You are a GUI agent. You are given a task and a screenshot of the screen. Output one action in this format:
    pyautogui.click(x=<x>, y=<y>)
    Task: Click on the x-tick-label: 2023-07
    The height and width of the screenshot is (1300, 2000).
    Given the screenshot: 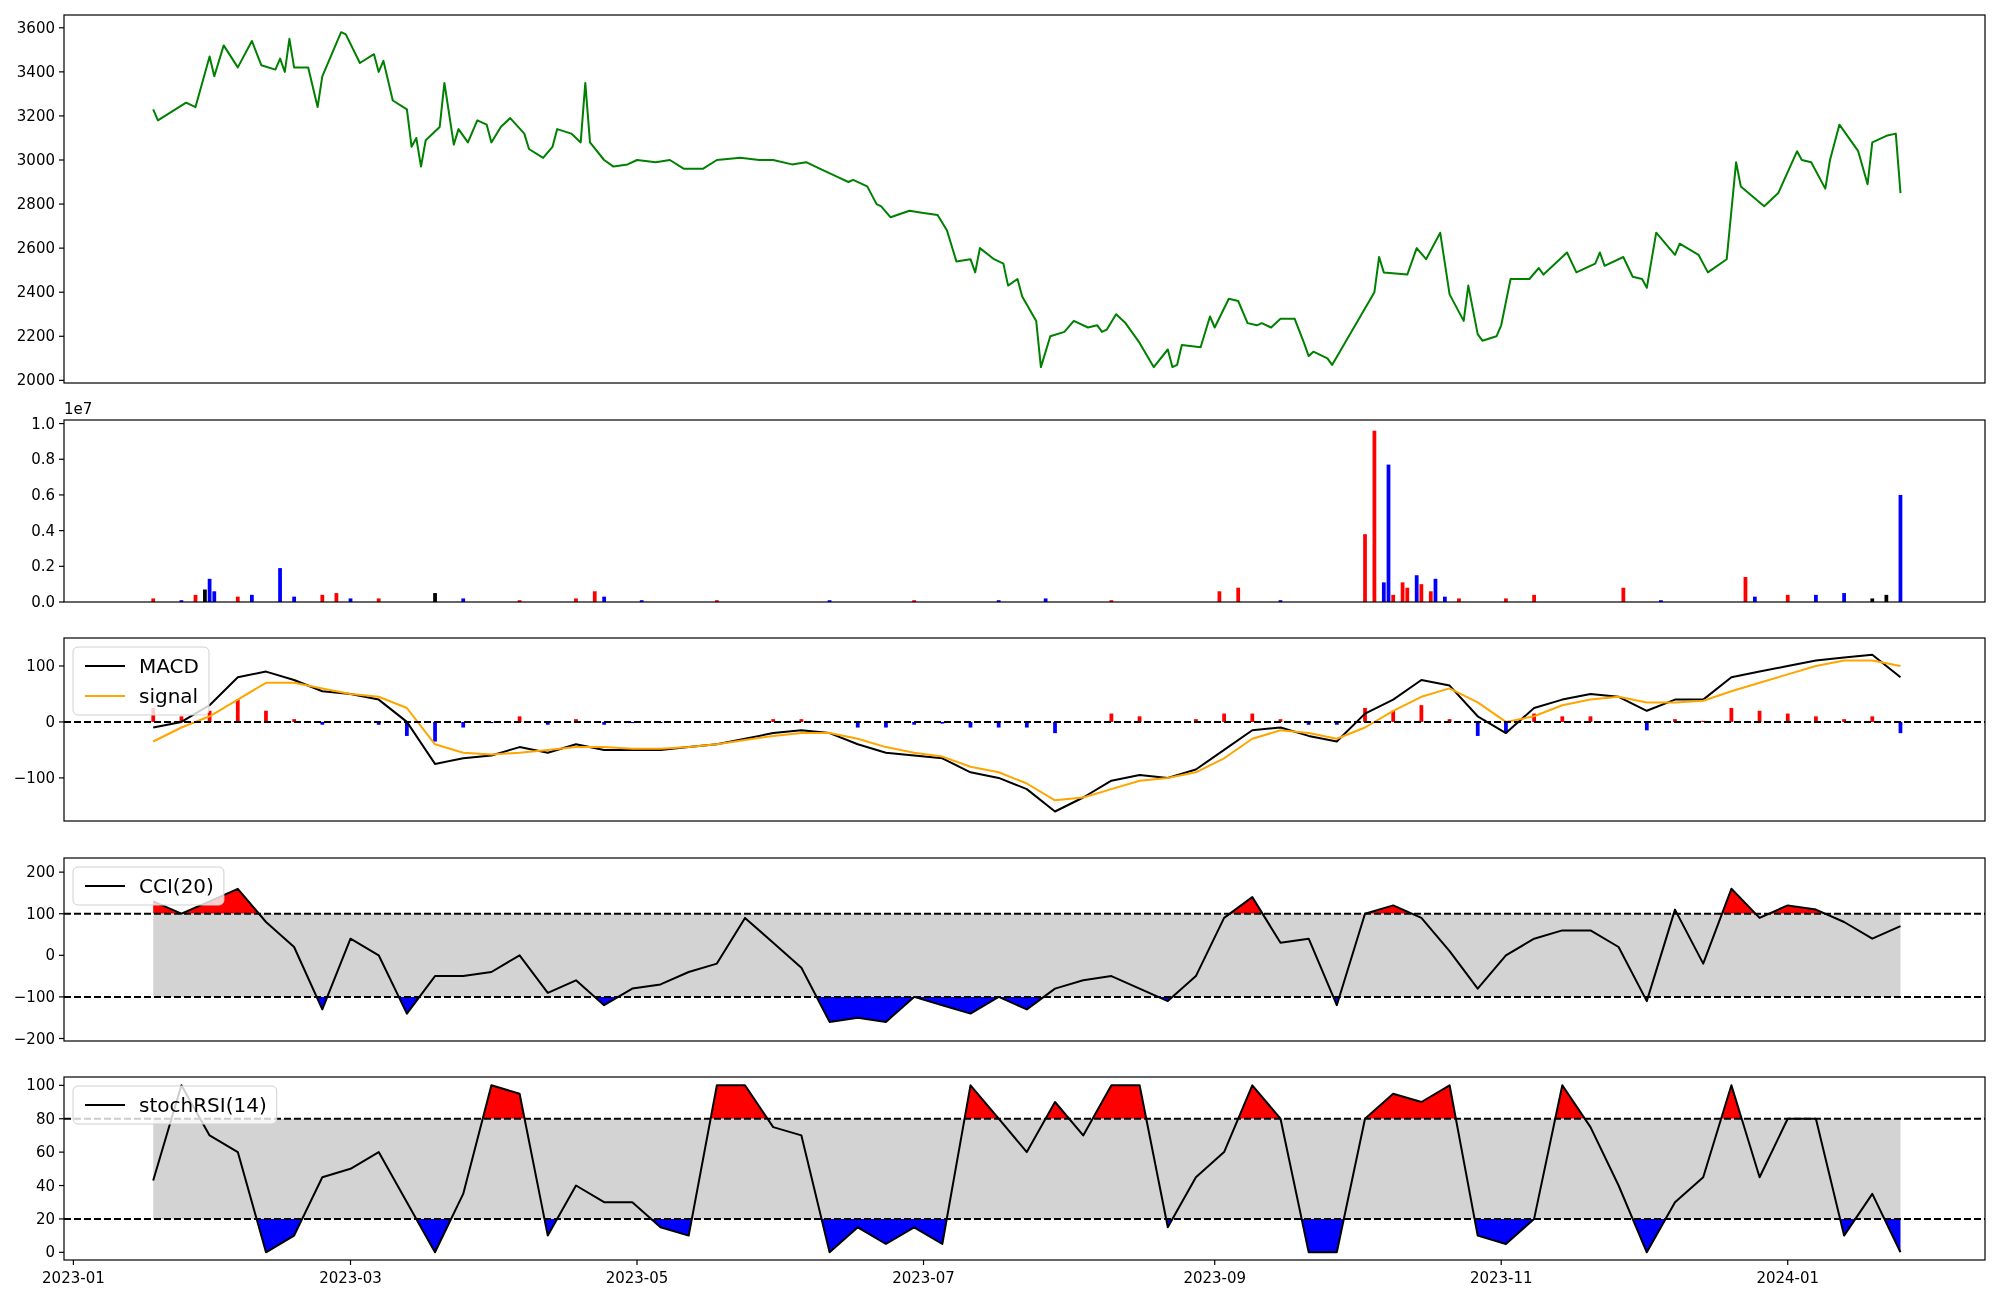 What is the action you would take?
    pyautogui.click(x=923, y=1278)
    